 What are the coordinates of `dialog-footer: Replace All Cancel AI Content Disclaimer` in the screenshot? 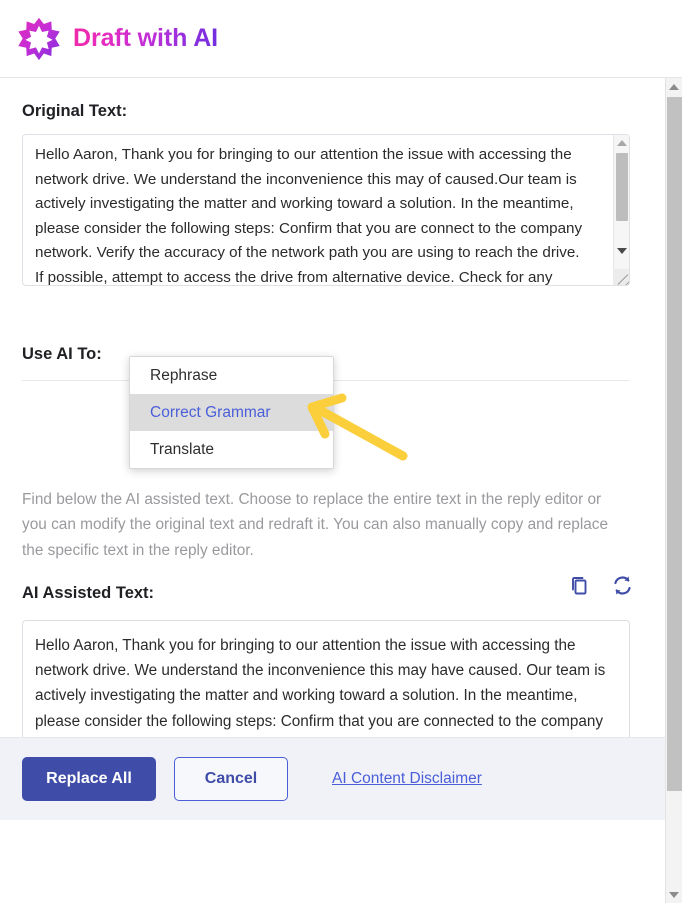 It's located at (332, 778).